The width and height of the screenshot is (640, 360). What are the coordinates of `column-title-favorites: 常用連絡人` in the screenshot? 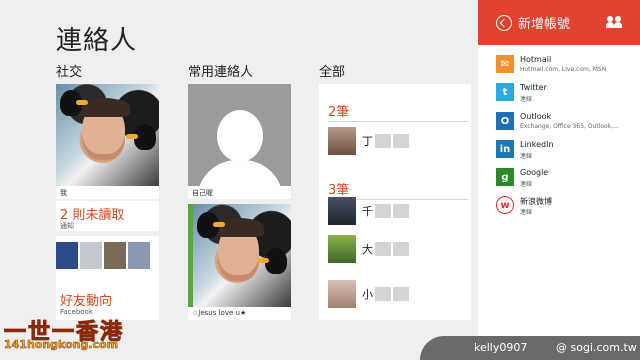 It's located at (221, 72).